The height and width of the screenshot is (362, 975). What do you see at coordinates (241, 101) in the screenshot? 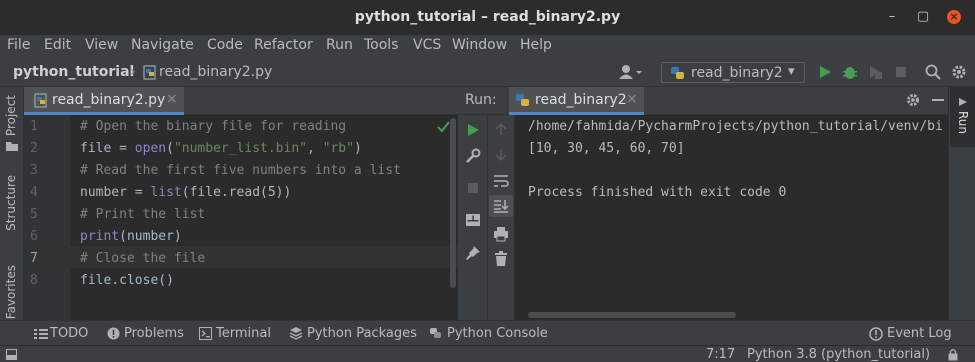
I see `editor-tab-bar: read_binary2.py ×` at bounding box center [241, 101].